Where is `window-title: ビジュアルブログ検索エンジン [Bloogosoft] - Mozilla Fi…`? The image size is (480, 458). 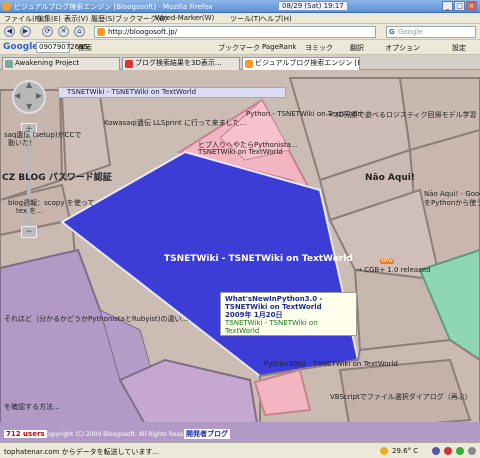
window-title: ビジュアルブログ検索エンジン [Bloogosoft] - Mozilla Fi… is located at coordinates (113, 7).